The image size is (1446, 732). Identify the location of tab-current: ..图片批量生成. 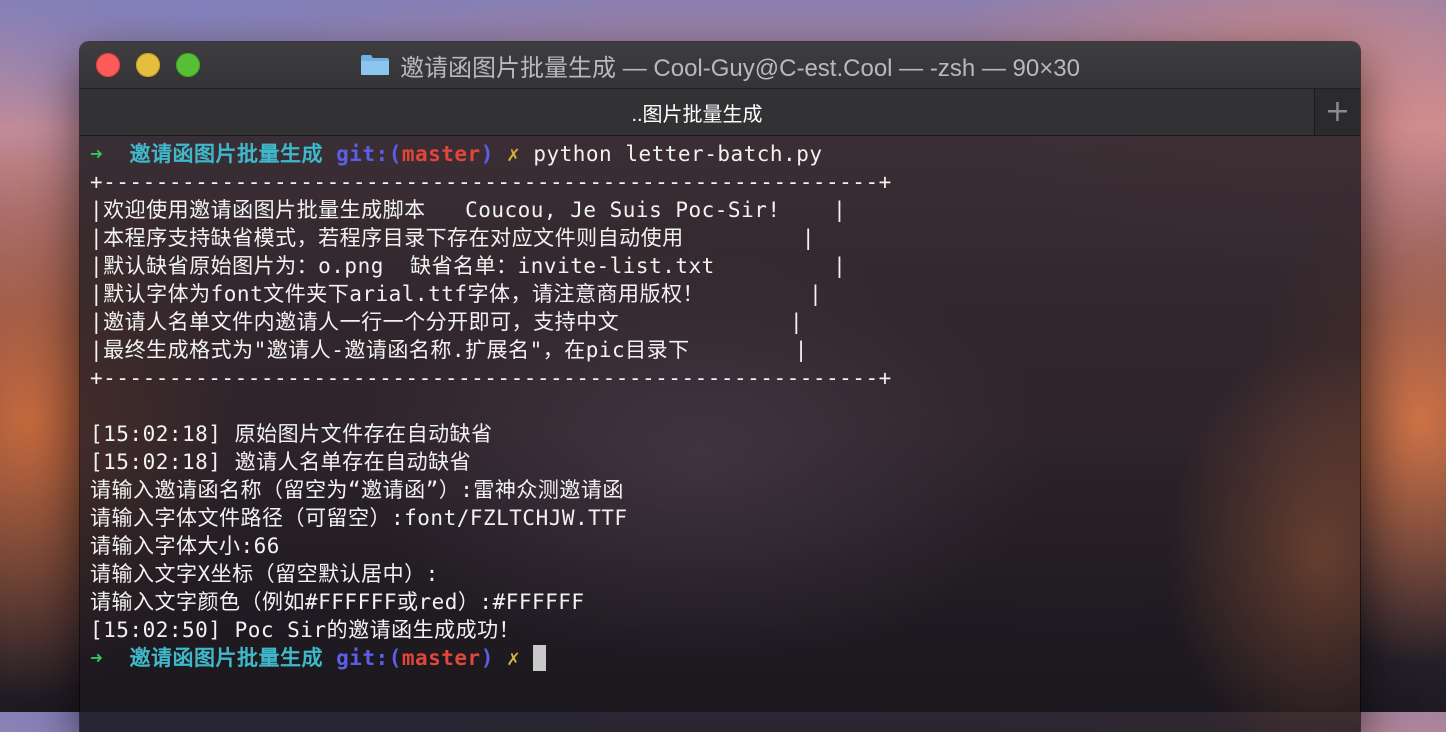
(697, 112).